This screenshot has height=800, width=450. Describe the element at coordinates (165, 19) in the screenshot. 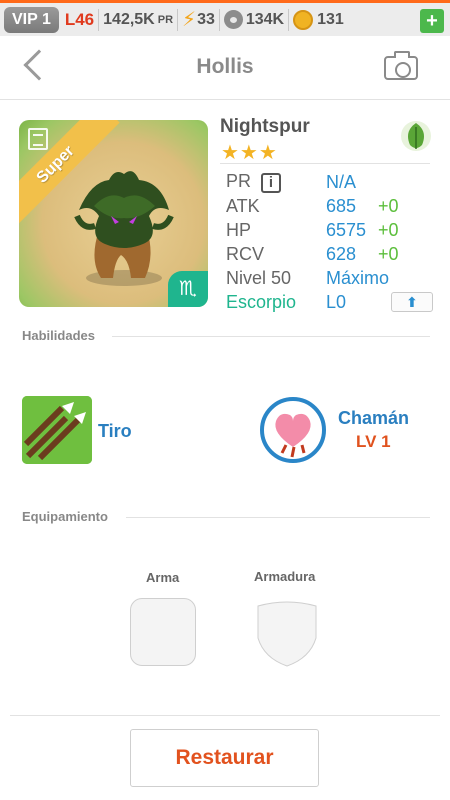

I see `power-unit: PR` at that location.